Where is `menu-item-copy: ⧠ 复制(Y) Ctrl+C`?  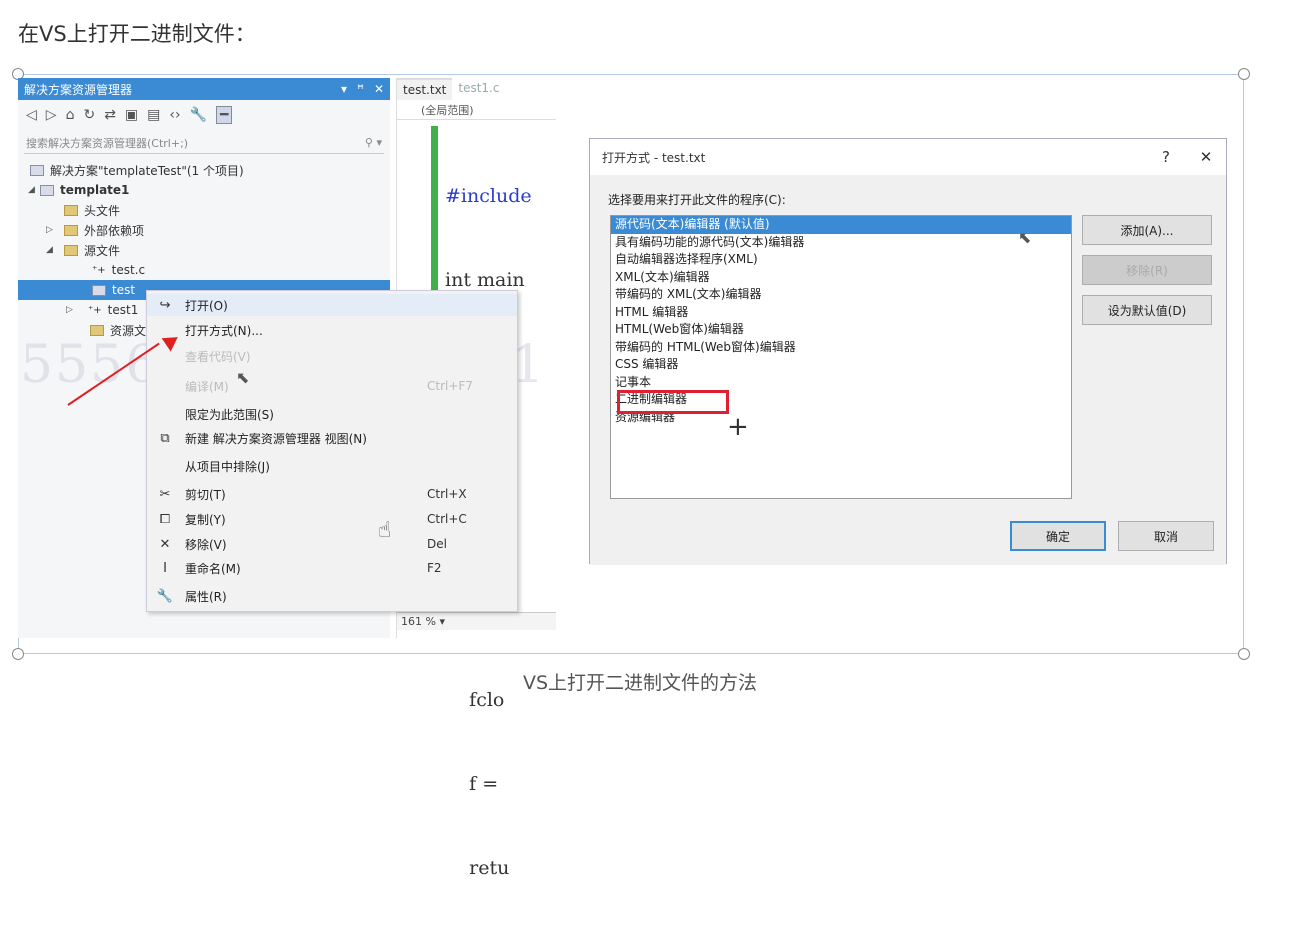
menu-item-copy: ⧠ 复制(Y) Ctrl+C is located at coordinates (332, 519).